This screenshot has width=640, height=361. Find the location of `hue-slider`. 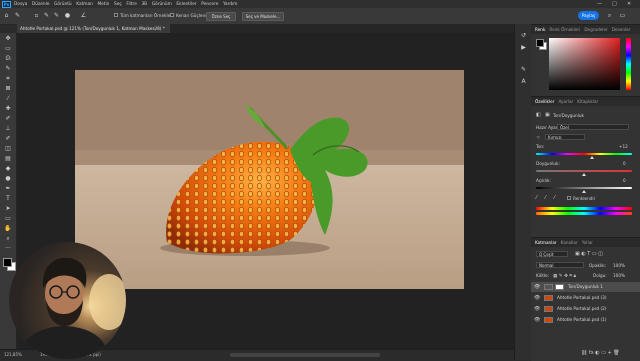

hue-slider is located at coordinates (628, 64).